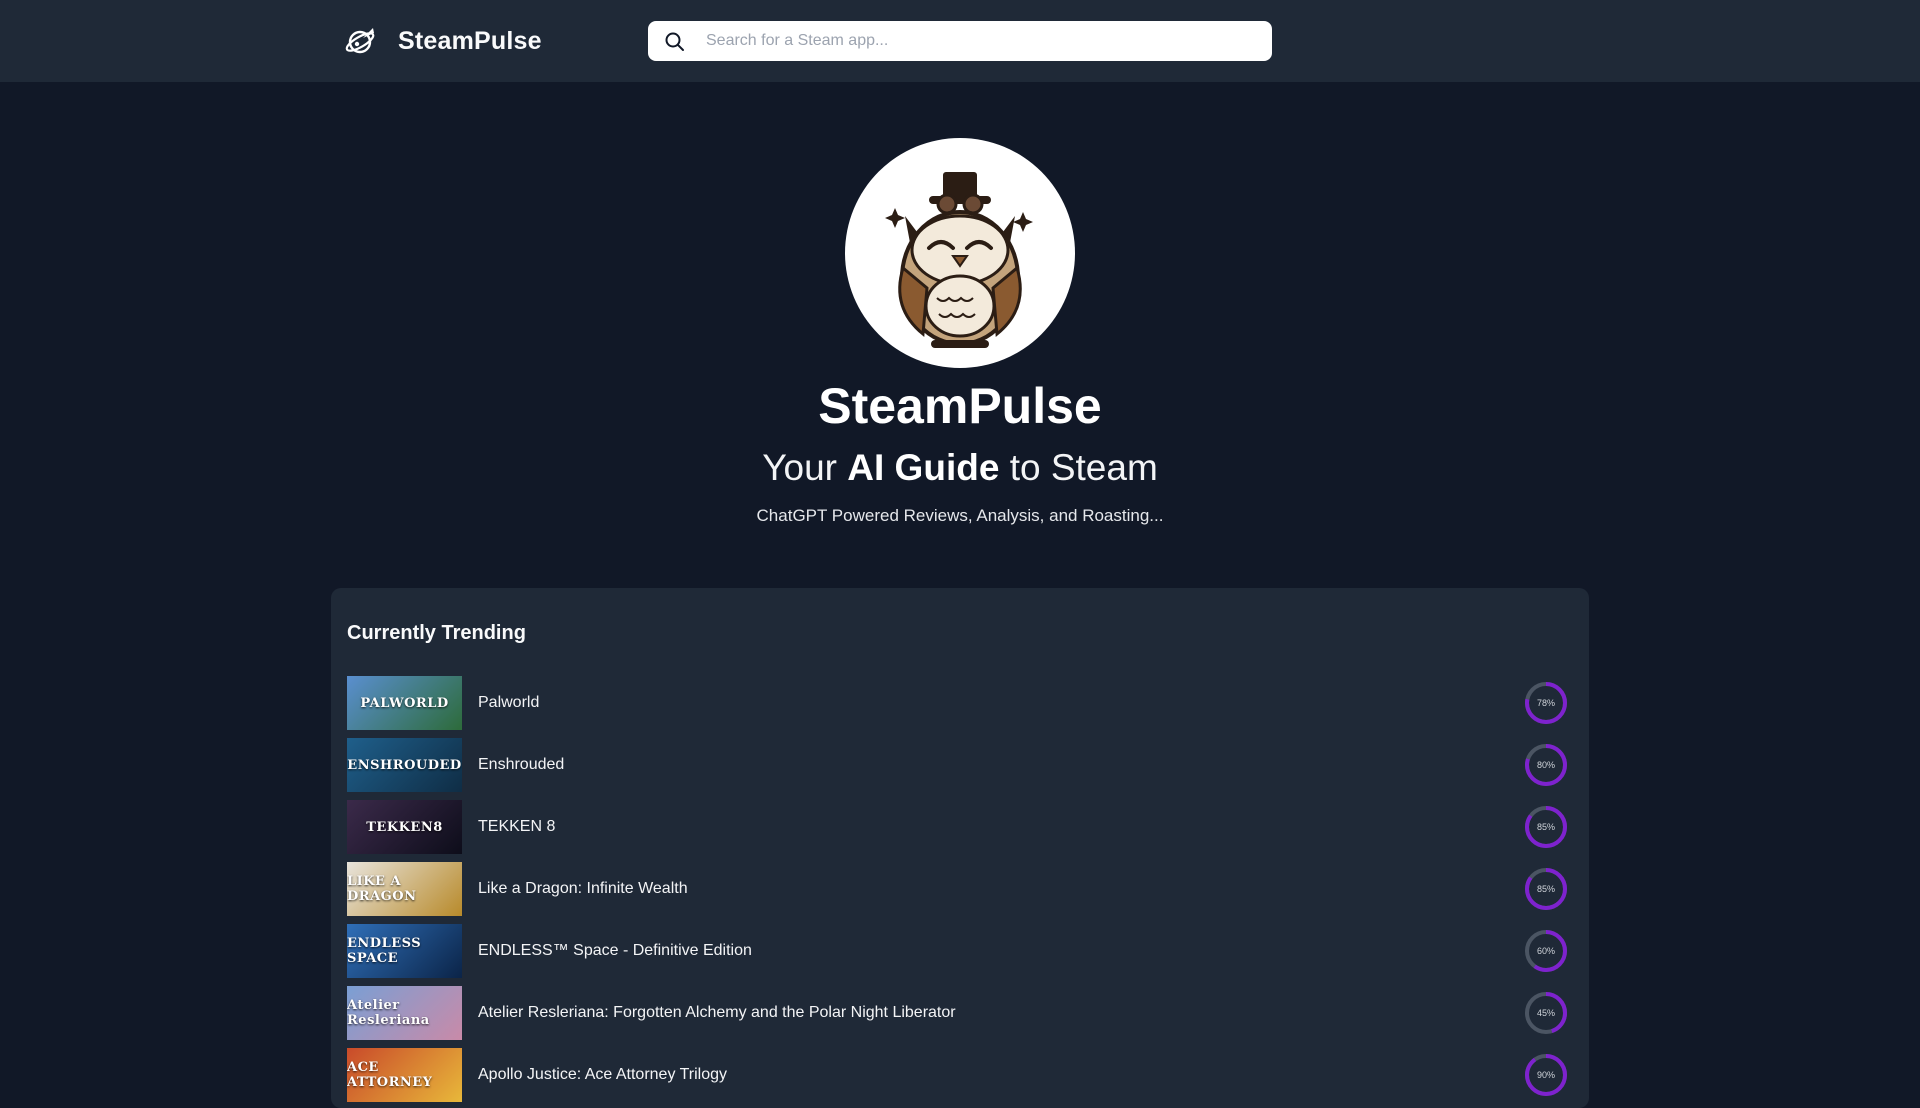  Describe the element at coordinates (602, 1075) in the screenshot. I see `game-title: Apollo Justice: Ace Attorney Trilogy` at that location.